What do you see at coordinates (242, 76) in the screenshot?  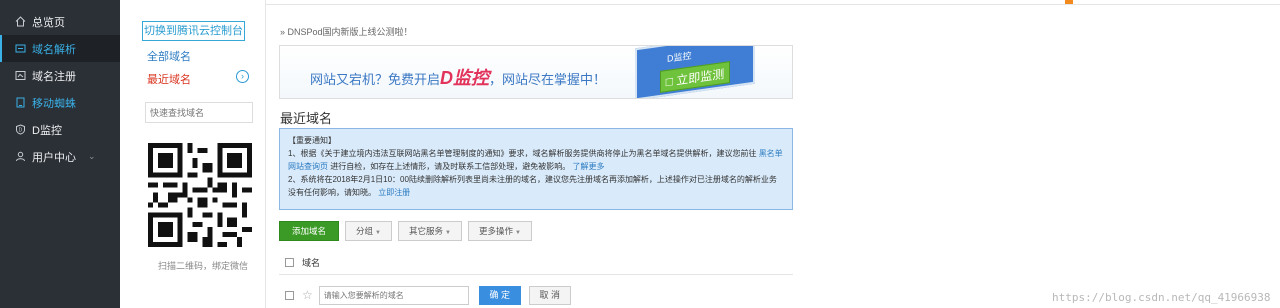 I see `chevron-right-icon: ›` at bounding box center [242, 76].